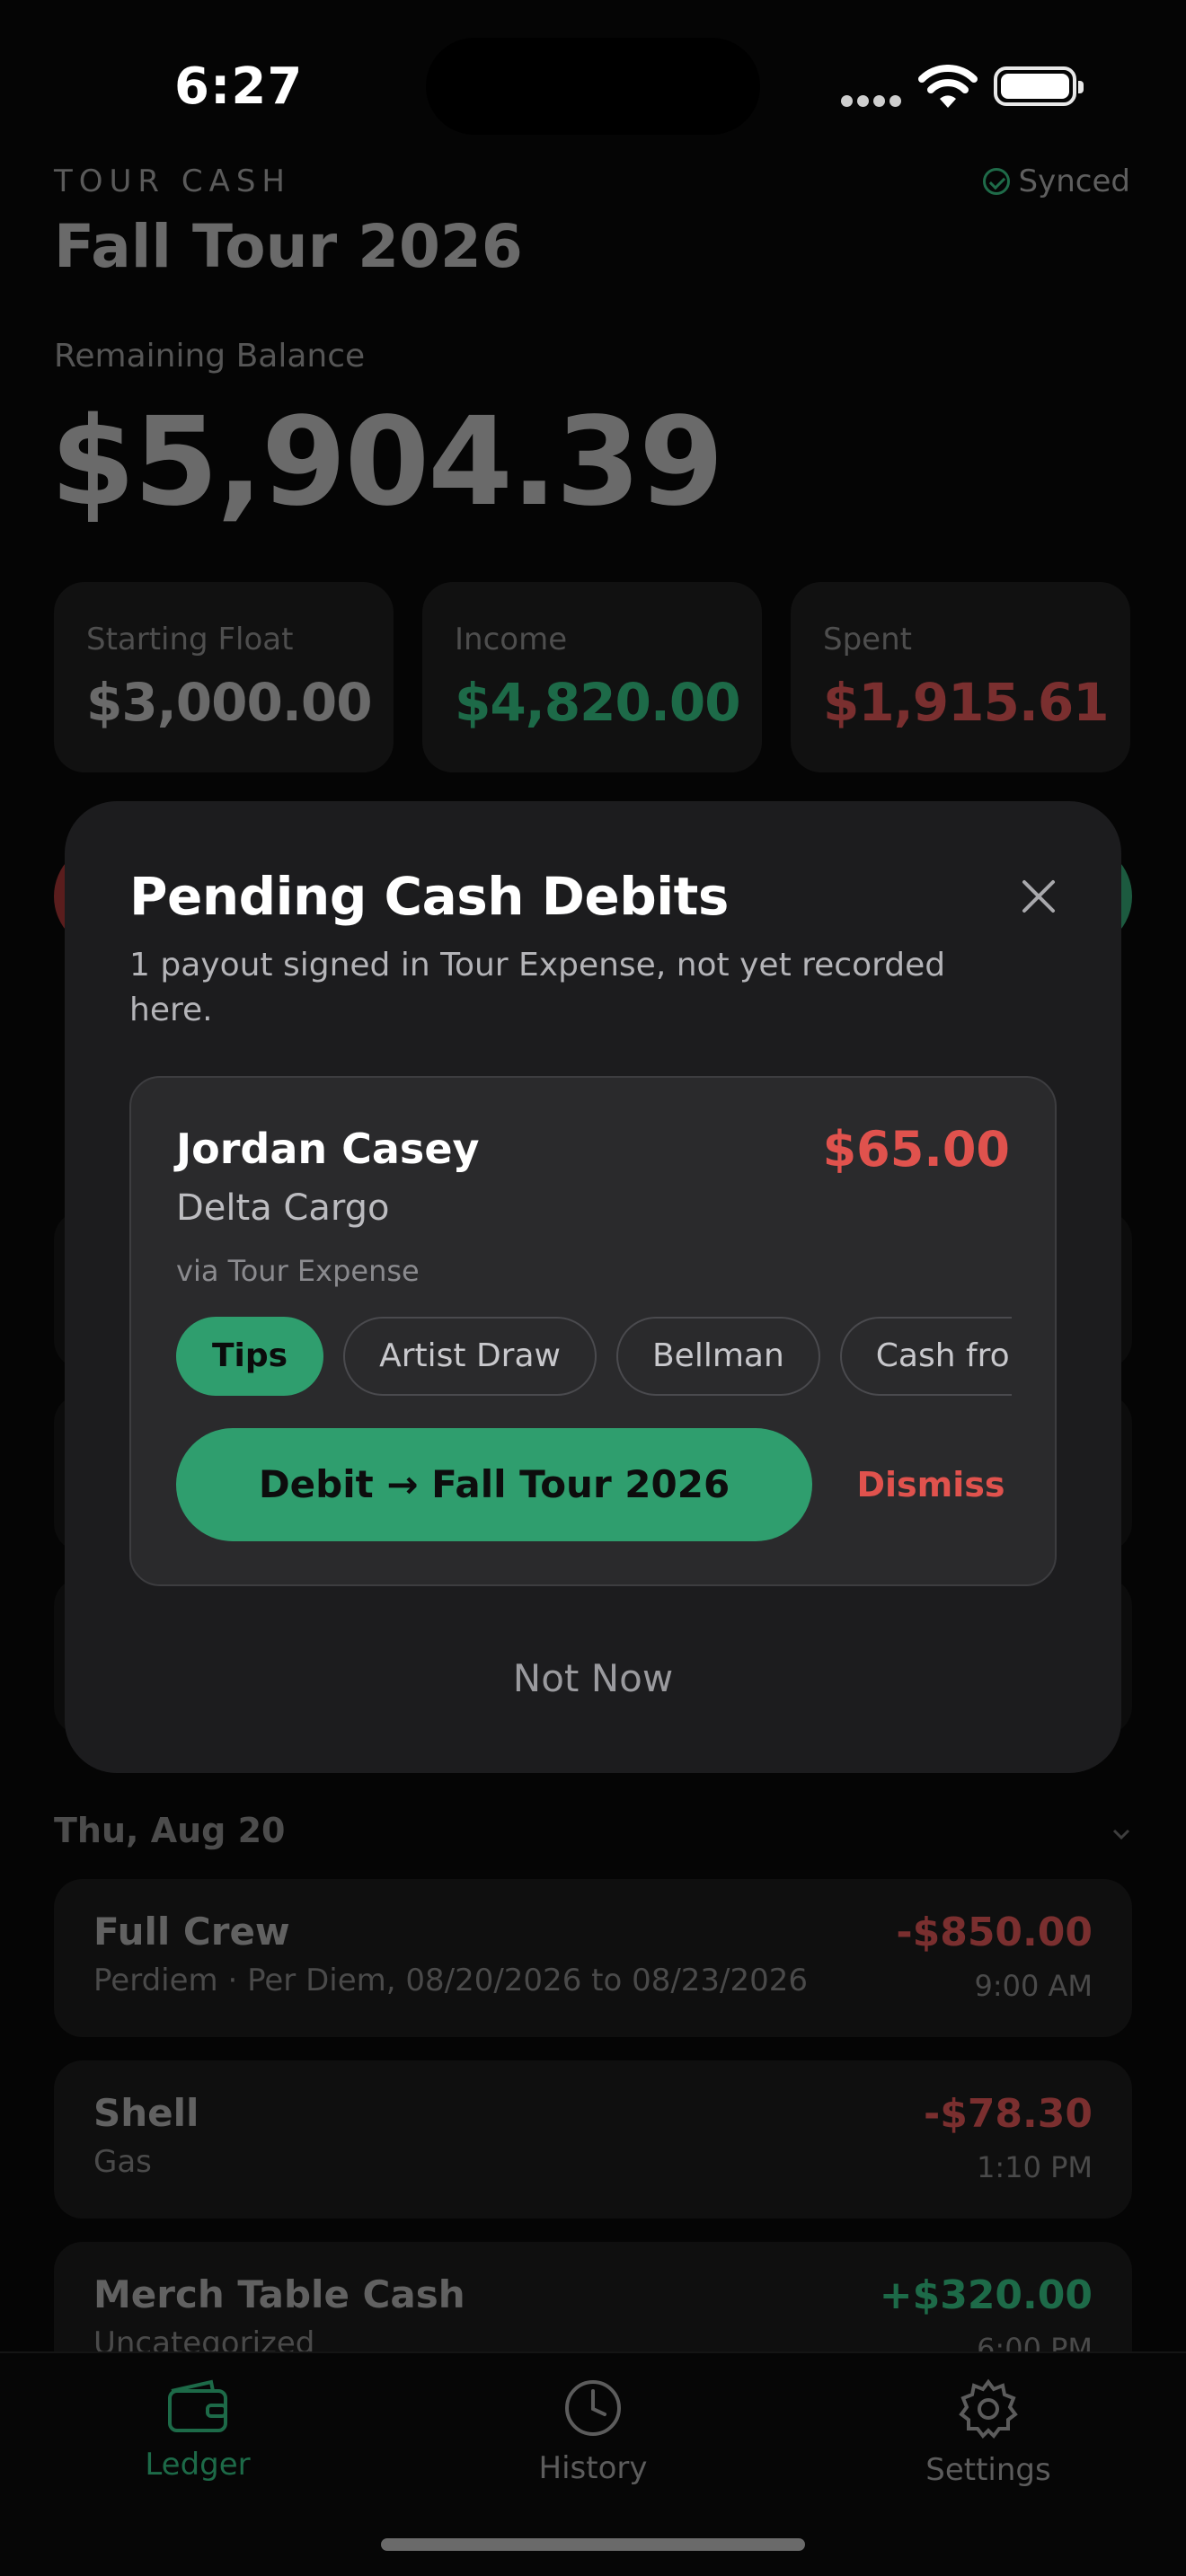 Image resolution: width=1186 pixels, height=2576 pixels. I want to click on chevron-down-icon, so click(1121, 1834).